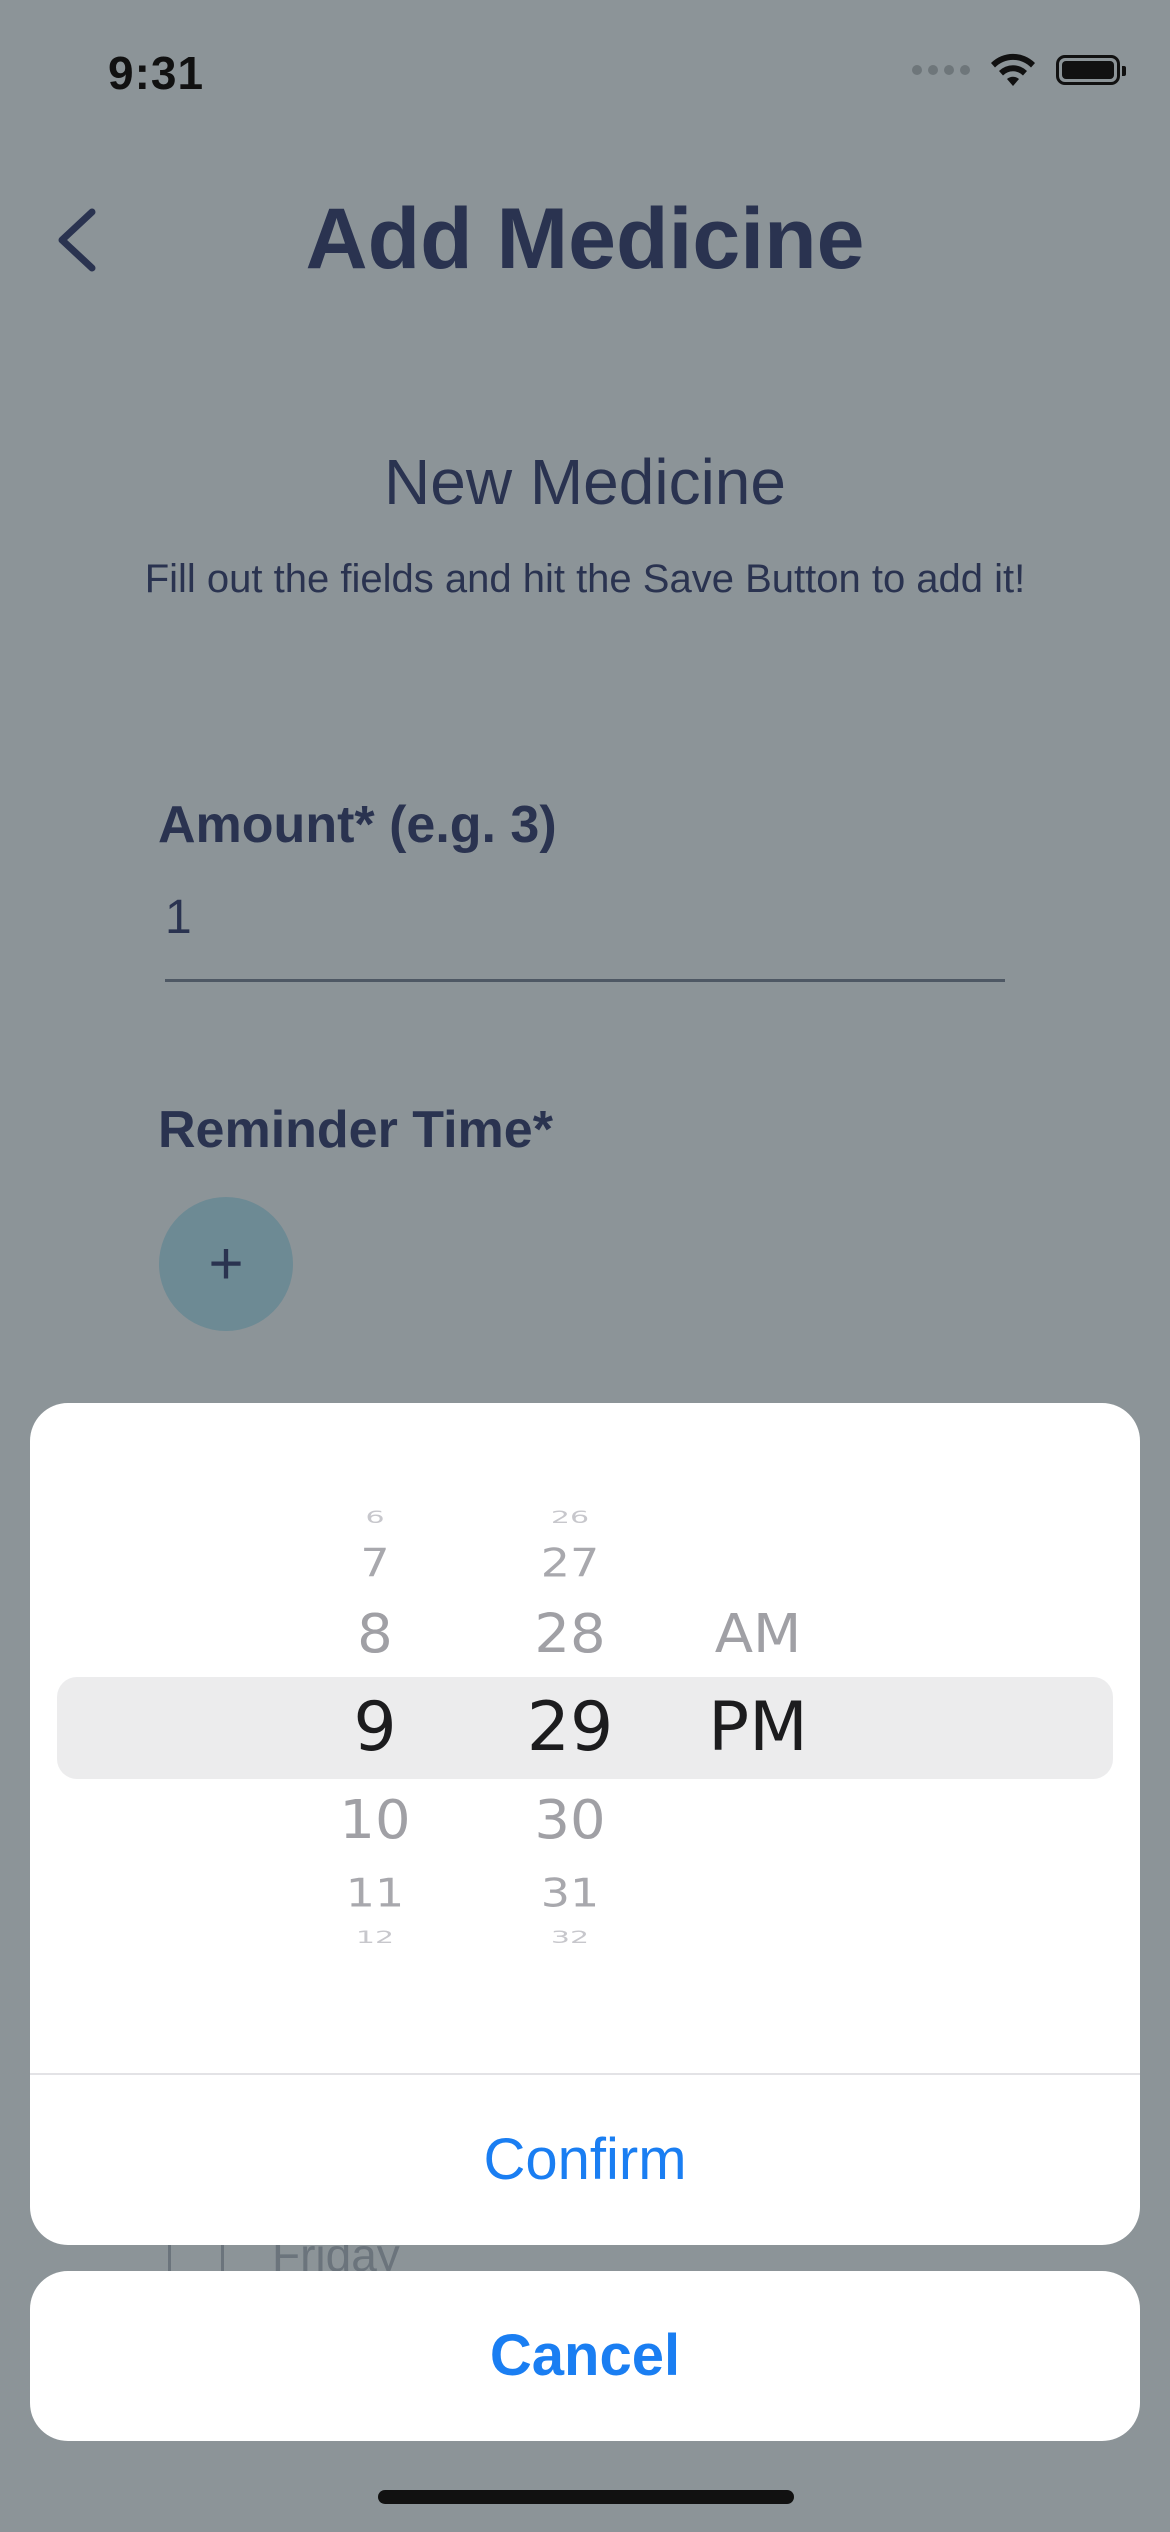  Describe the element at coordinates (758, 1728) in the screenshot. I see `period-option: PM` at that location.